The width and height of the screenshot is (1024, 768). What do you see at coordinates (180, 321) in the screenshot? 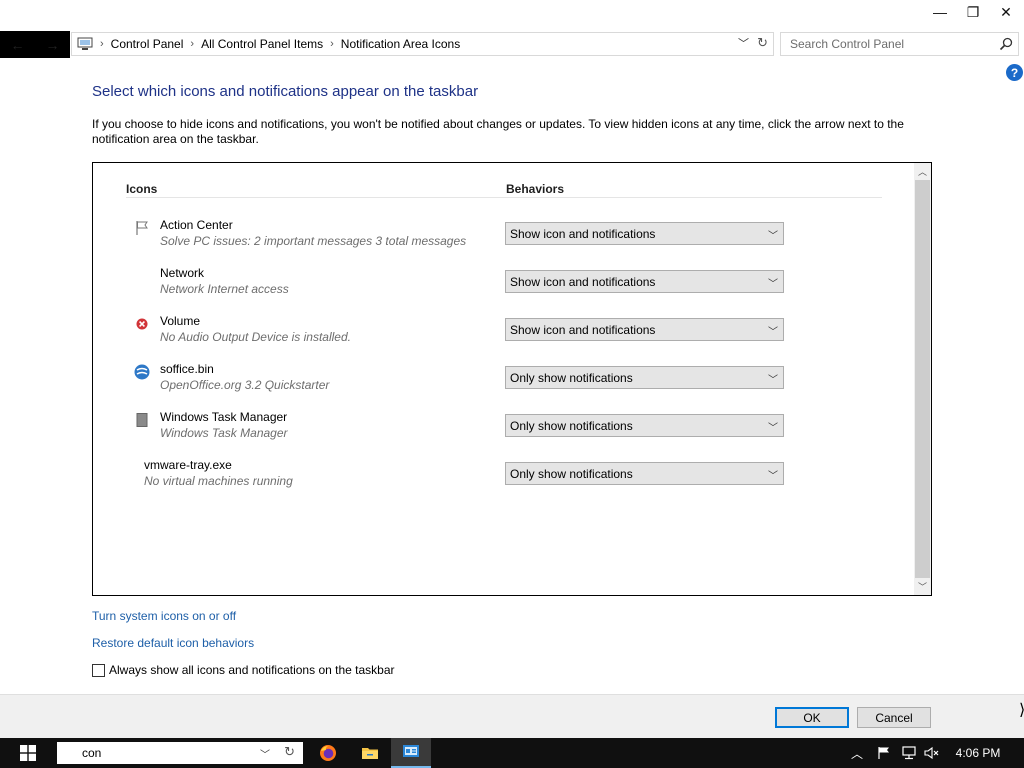
I see `item-name: Volume` at bounding box center [180, 321].